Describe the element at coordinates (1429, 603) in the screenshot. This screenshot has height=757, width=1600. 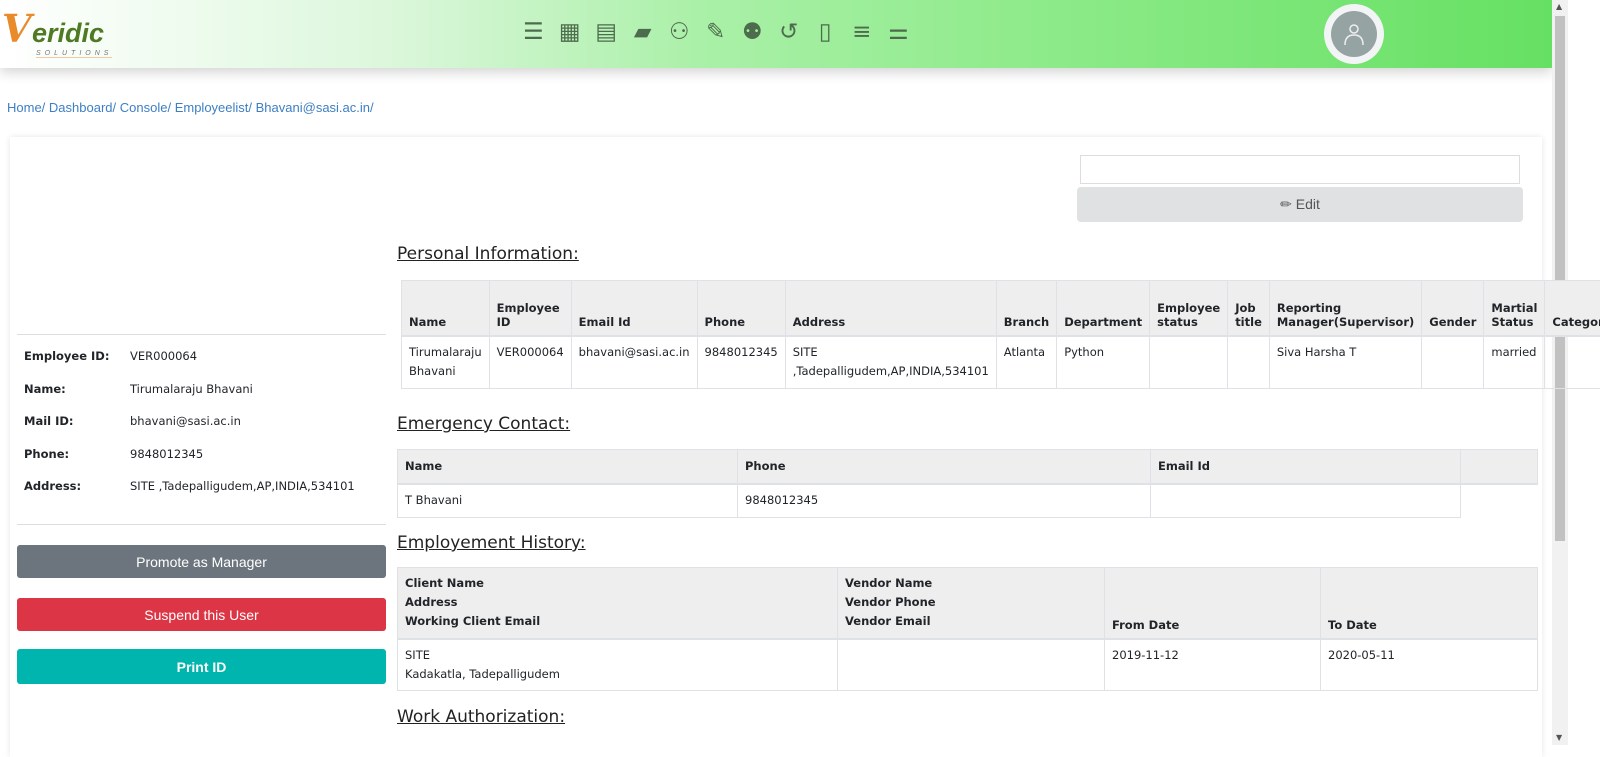
I see `column-header: To Date` at that location.